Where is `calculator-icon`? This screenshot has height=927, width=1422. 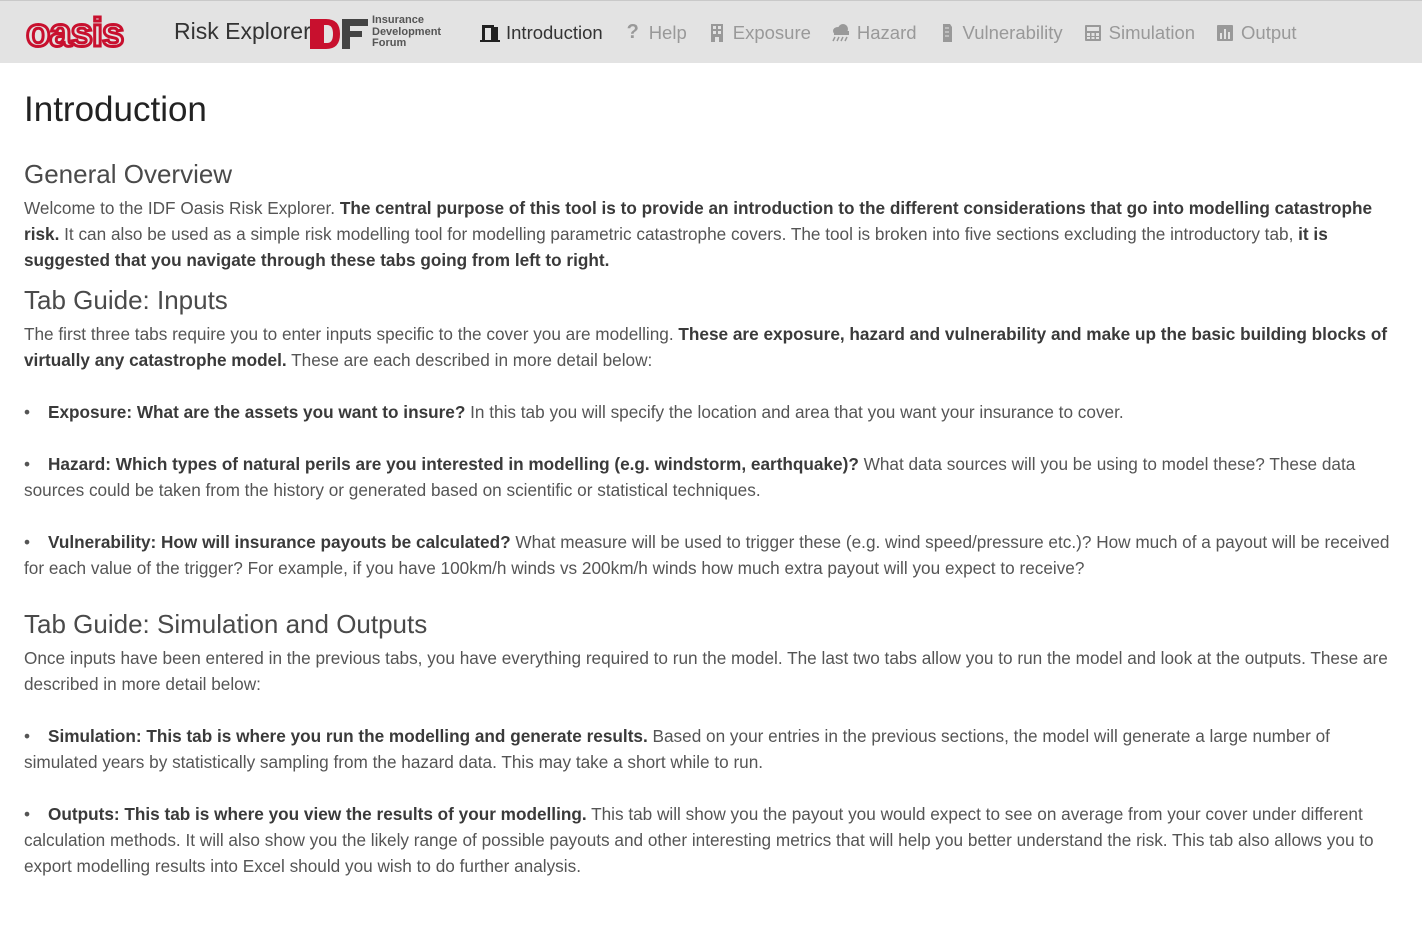 calculator-icon is located at coordinates (1093, 33).